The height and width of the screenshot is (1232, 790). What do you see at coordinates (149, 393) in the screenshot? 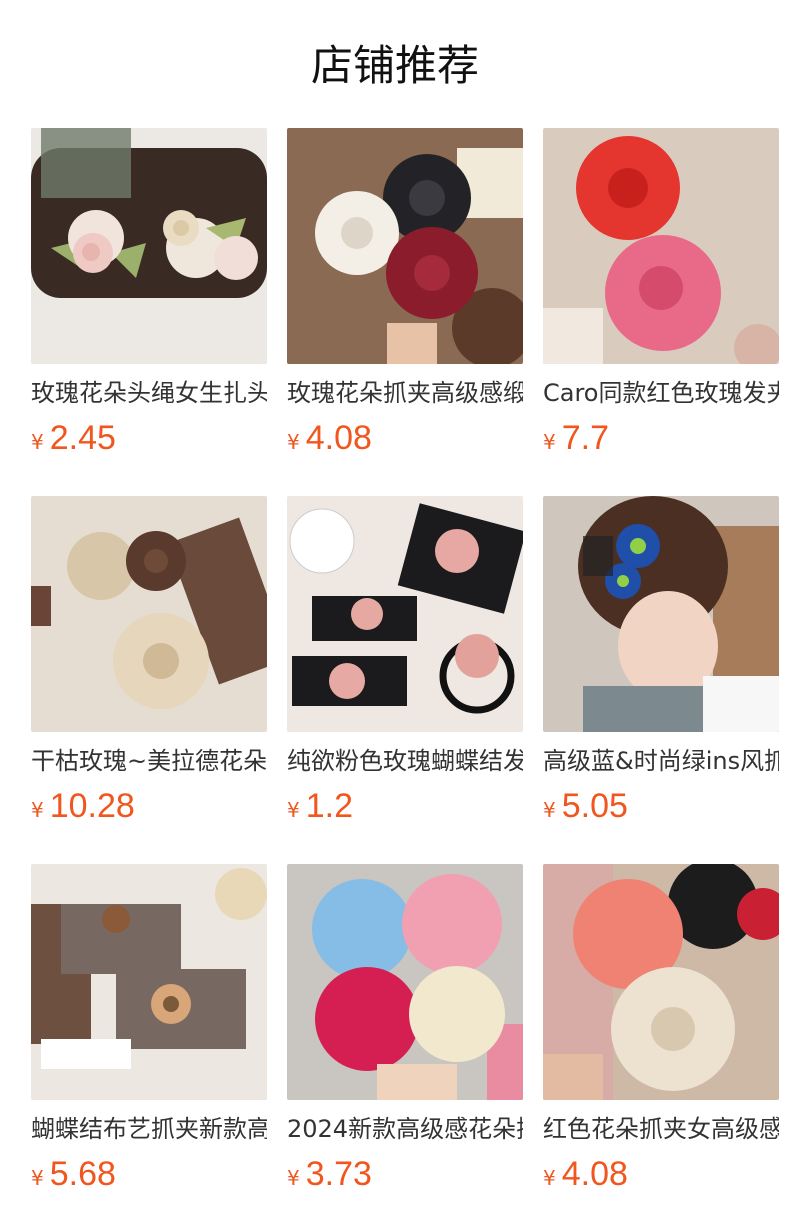
I see `product-name: 玫瑰花朵头绳女生扎头发` at bounding box center [149, 393].